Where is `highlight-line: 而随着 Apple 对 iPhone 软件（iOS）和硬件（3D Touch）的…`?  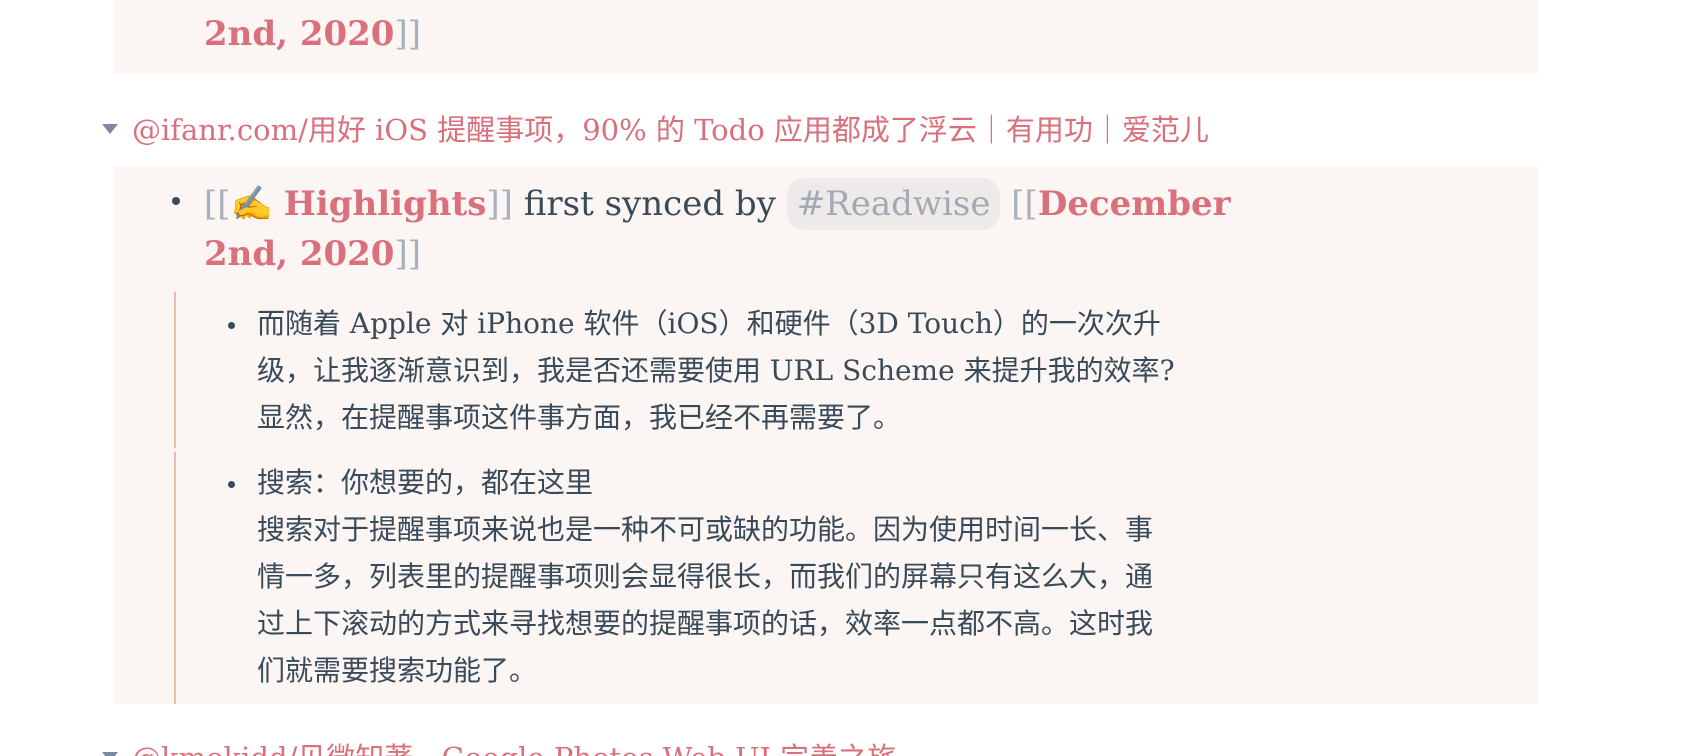
highlight-line: 而随着 Apple 对 iPhone 软件（iOS）和硬件（3D Touch）的… is located at coordinates (709, 323).